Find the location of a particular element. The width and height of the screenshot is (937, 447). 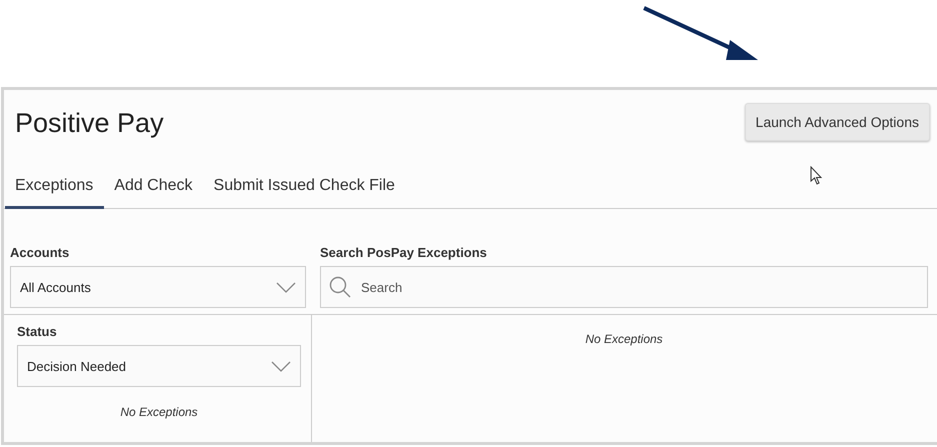

search-icon is located at coordinates (340, 287).